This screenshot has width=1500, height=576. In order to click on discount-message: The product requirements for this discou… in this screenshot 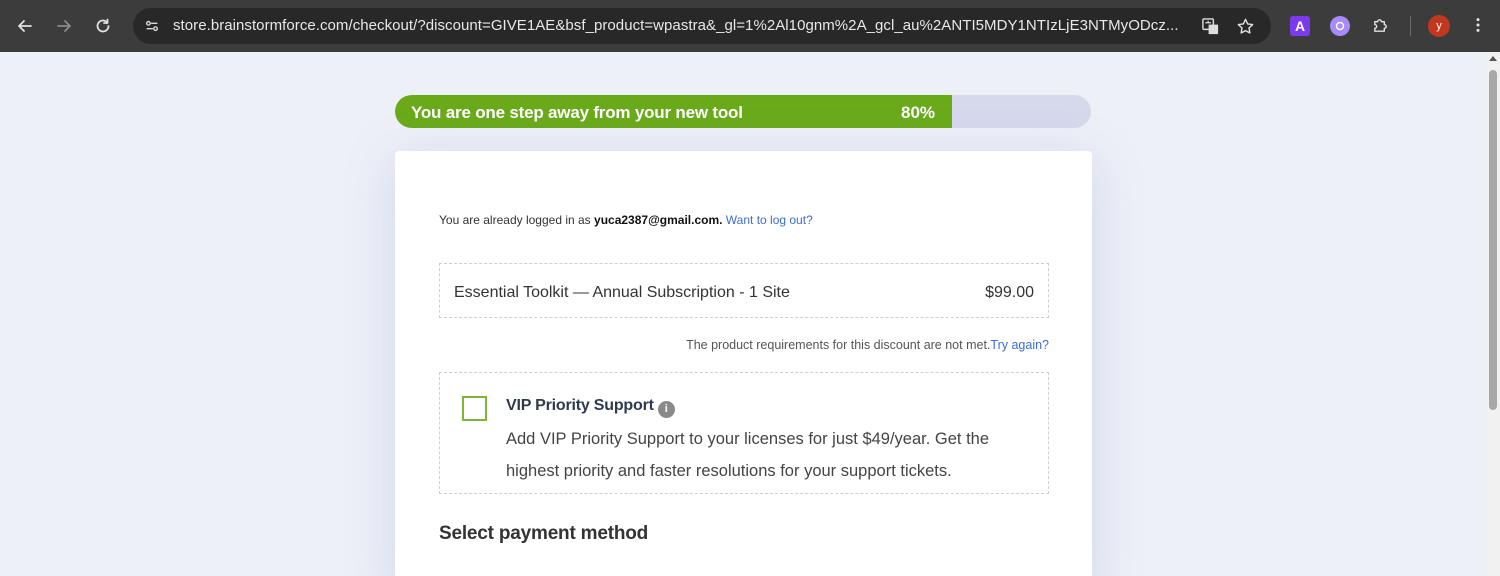, I will do `click(867, 345)`.